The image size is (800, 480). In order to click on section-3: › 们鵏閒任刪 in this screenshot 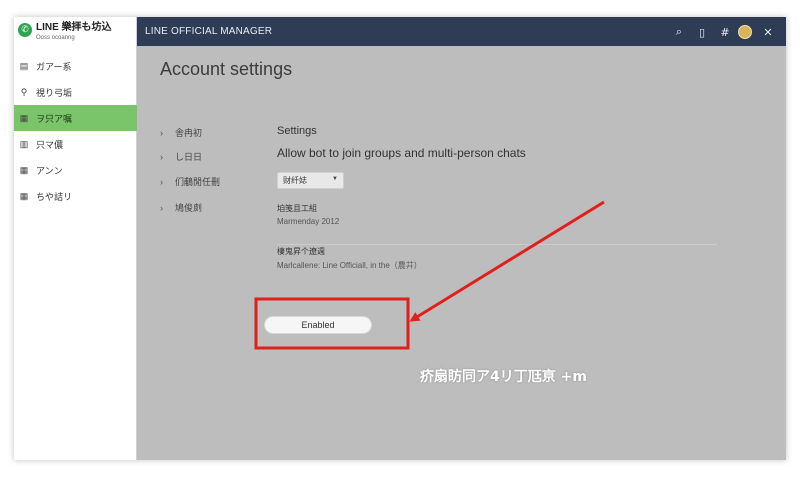, I will do `click(190, 181)`.